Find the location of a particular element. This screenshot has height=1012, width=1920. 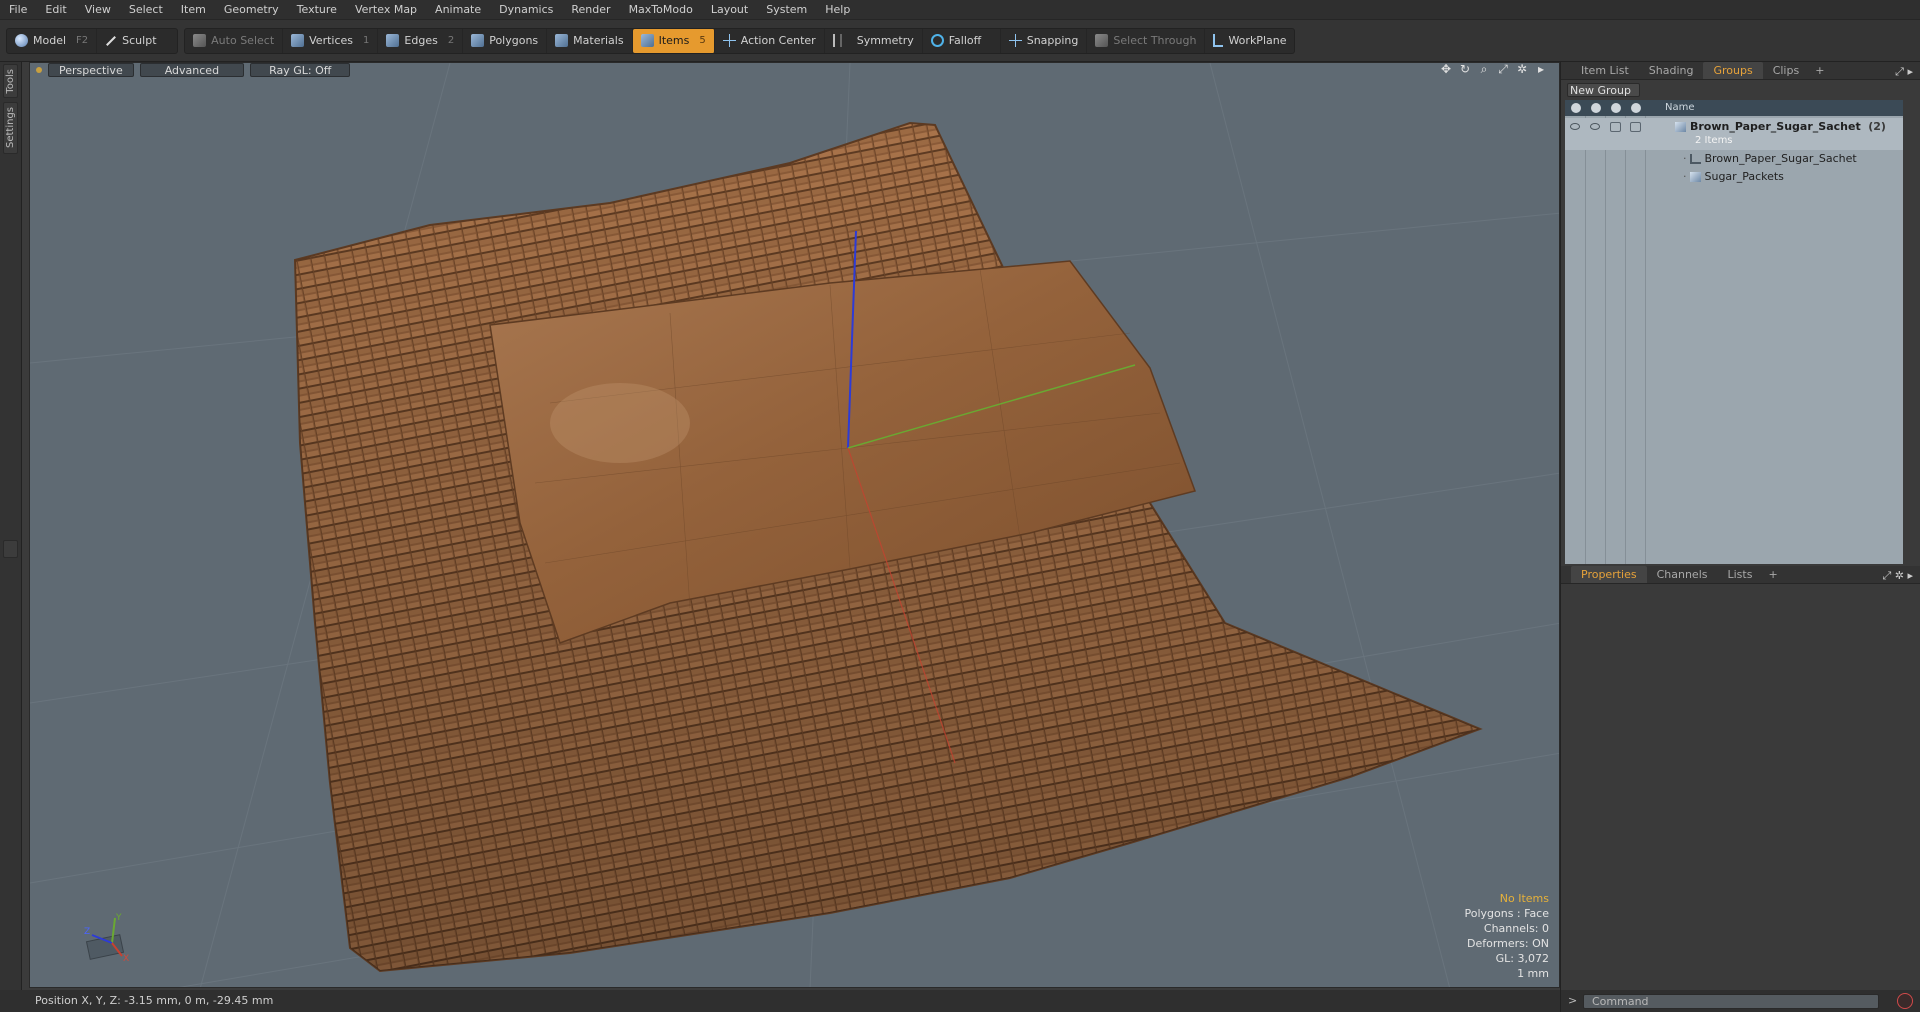

tree-row: · Sugar_Packets is located at coordinates (1734, 177).